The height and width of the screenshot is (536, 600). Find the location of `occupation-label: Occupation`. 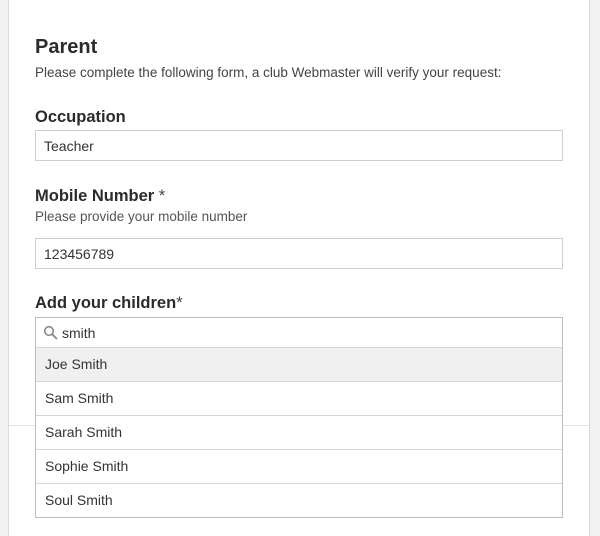

occupation-label: Occupation is located at coordinates (80, 117).